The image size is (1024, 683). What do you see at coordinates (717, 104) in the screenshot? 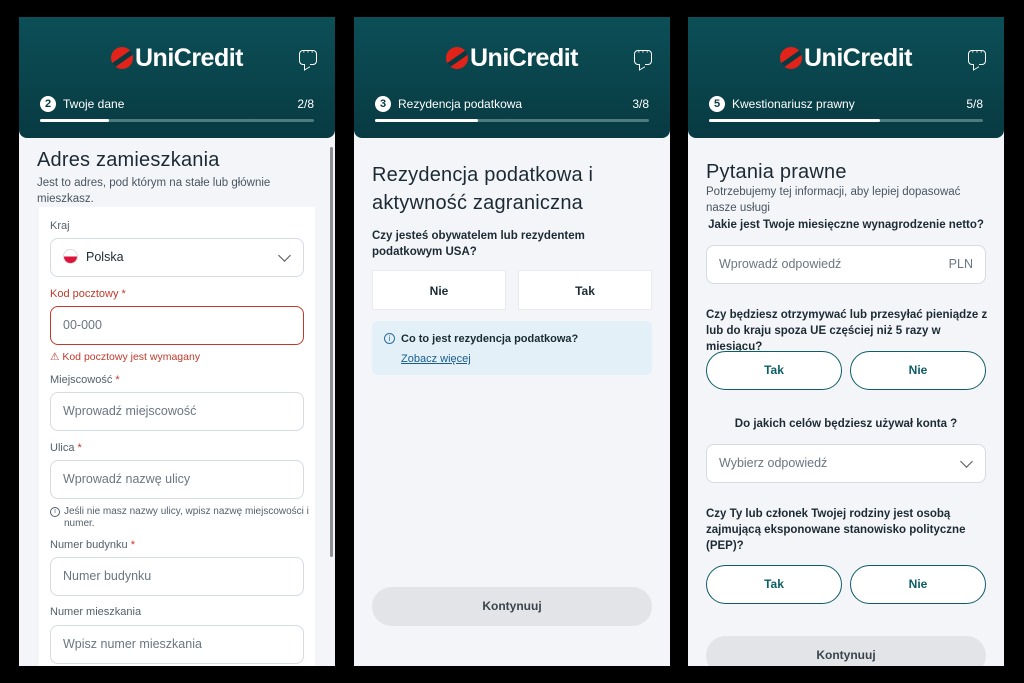
I see `step-number: 5` at bounding box center [717, 104].